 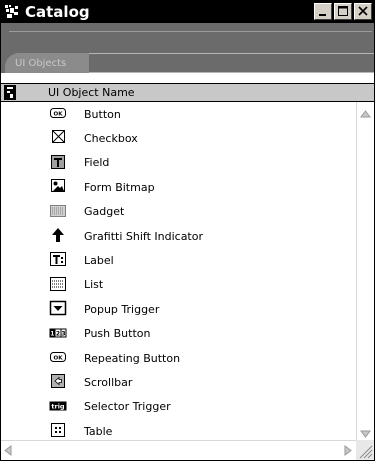 What do you see at coordinates (178, 285) in the screenshot?
I see `list-item-list: List` at bounding box center [178, 285].